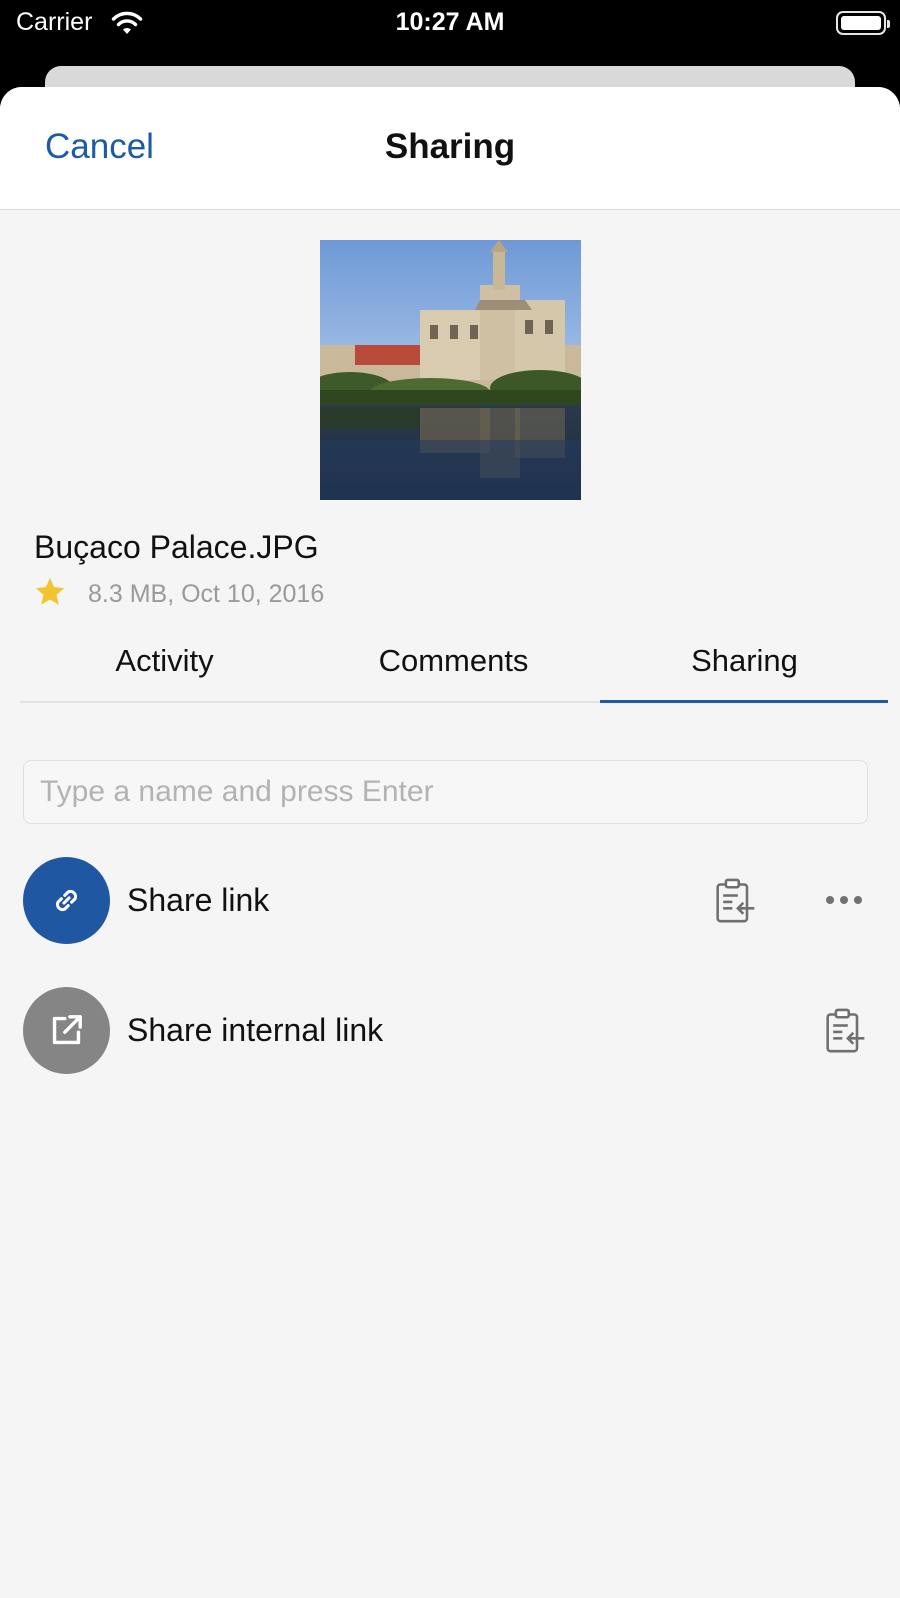 This screenshot has width=900, height=1598. I want to click on file-meta: 8.3 MB, Oct 10, 2016, so click(206, 594).